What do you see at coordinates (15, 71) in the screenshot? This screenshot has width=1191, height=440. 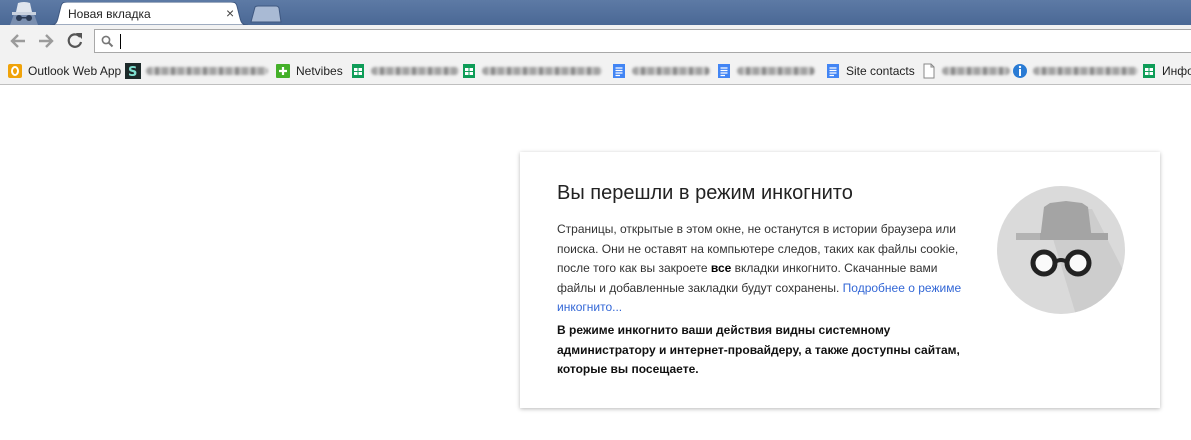 I see `outlook-icon` at bounding box center [15, 71].